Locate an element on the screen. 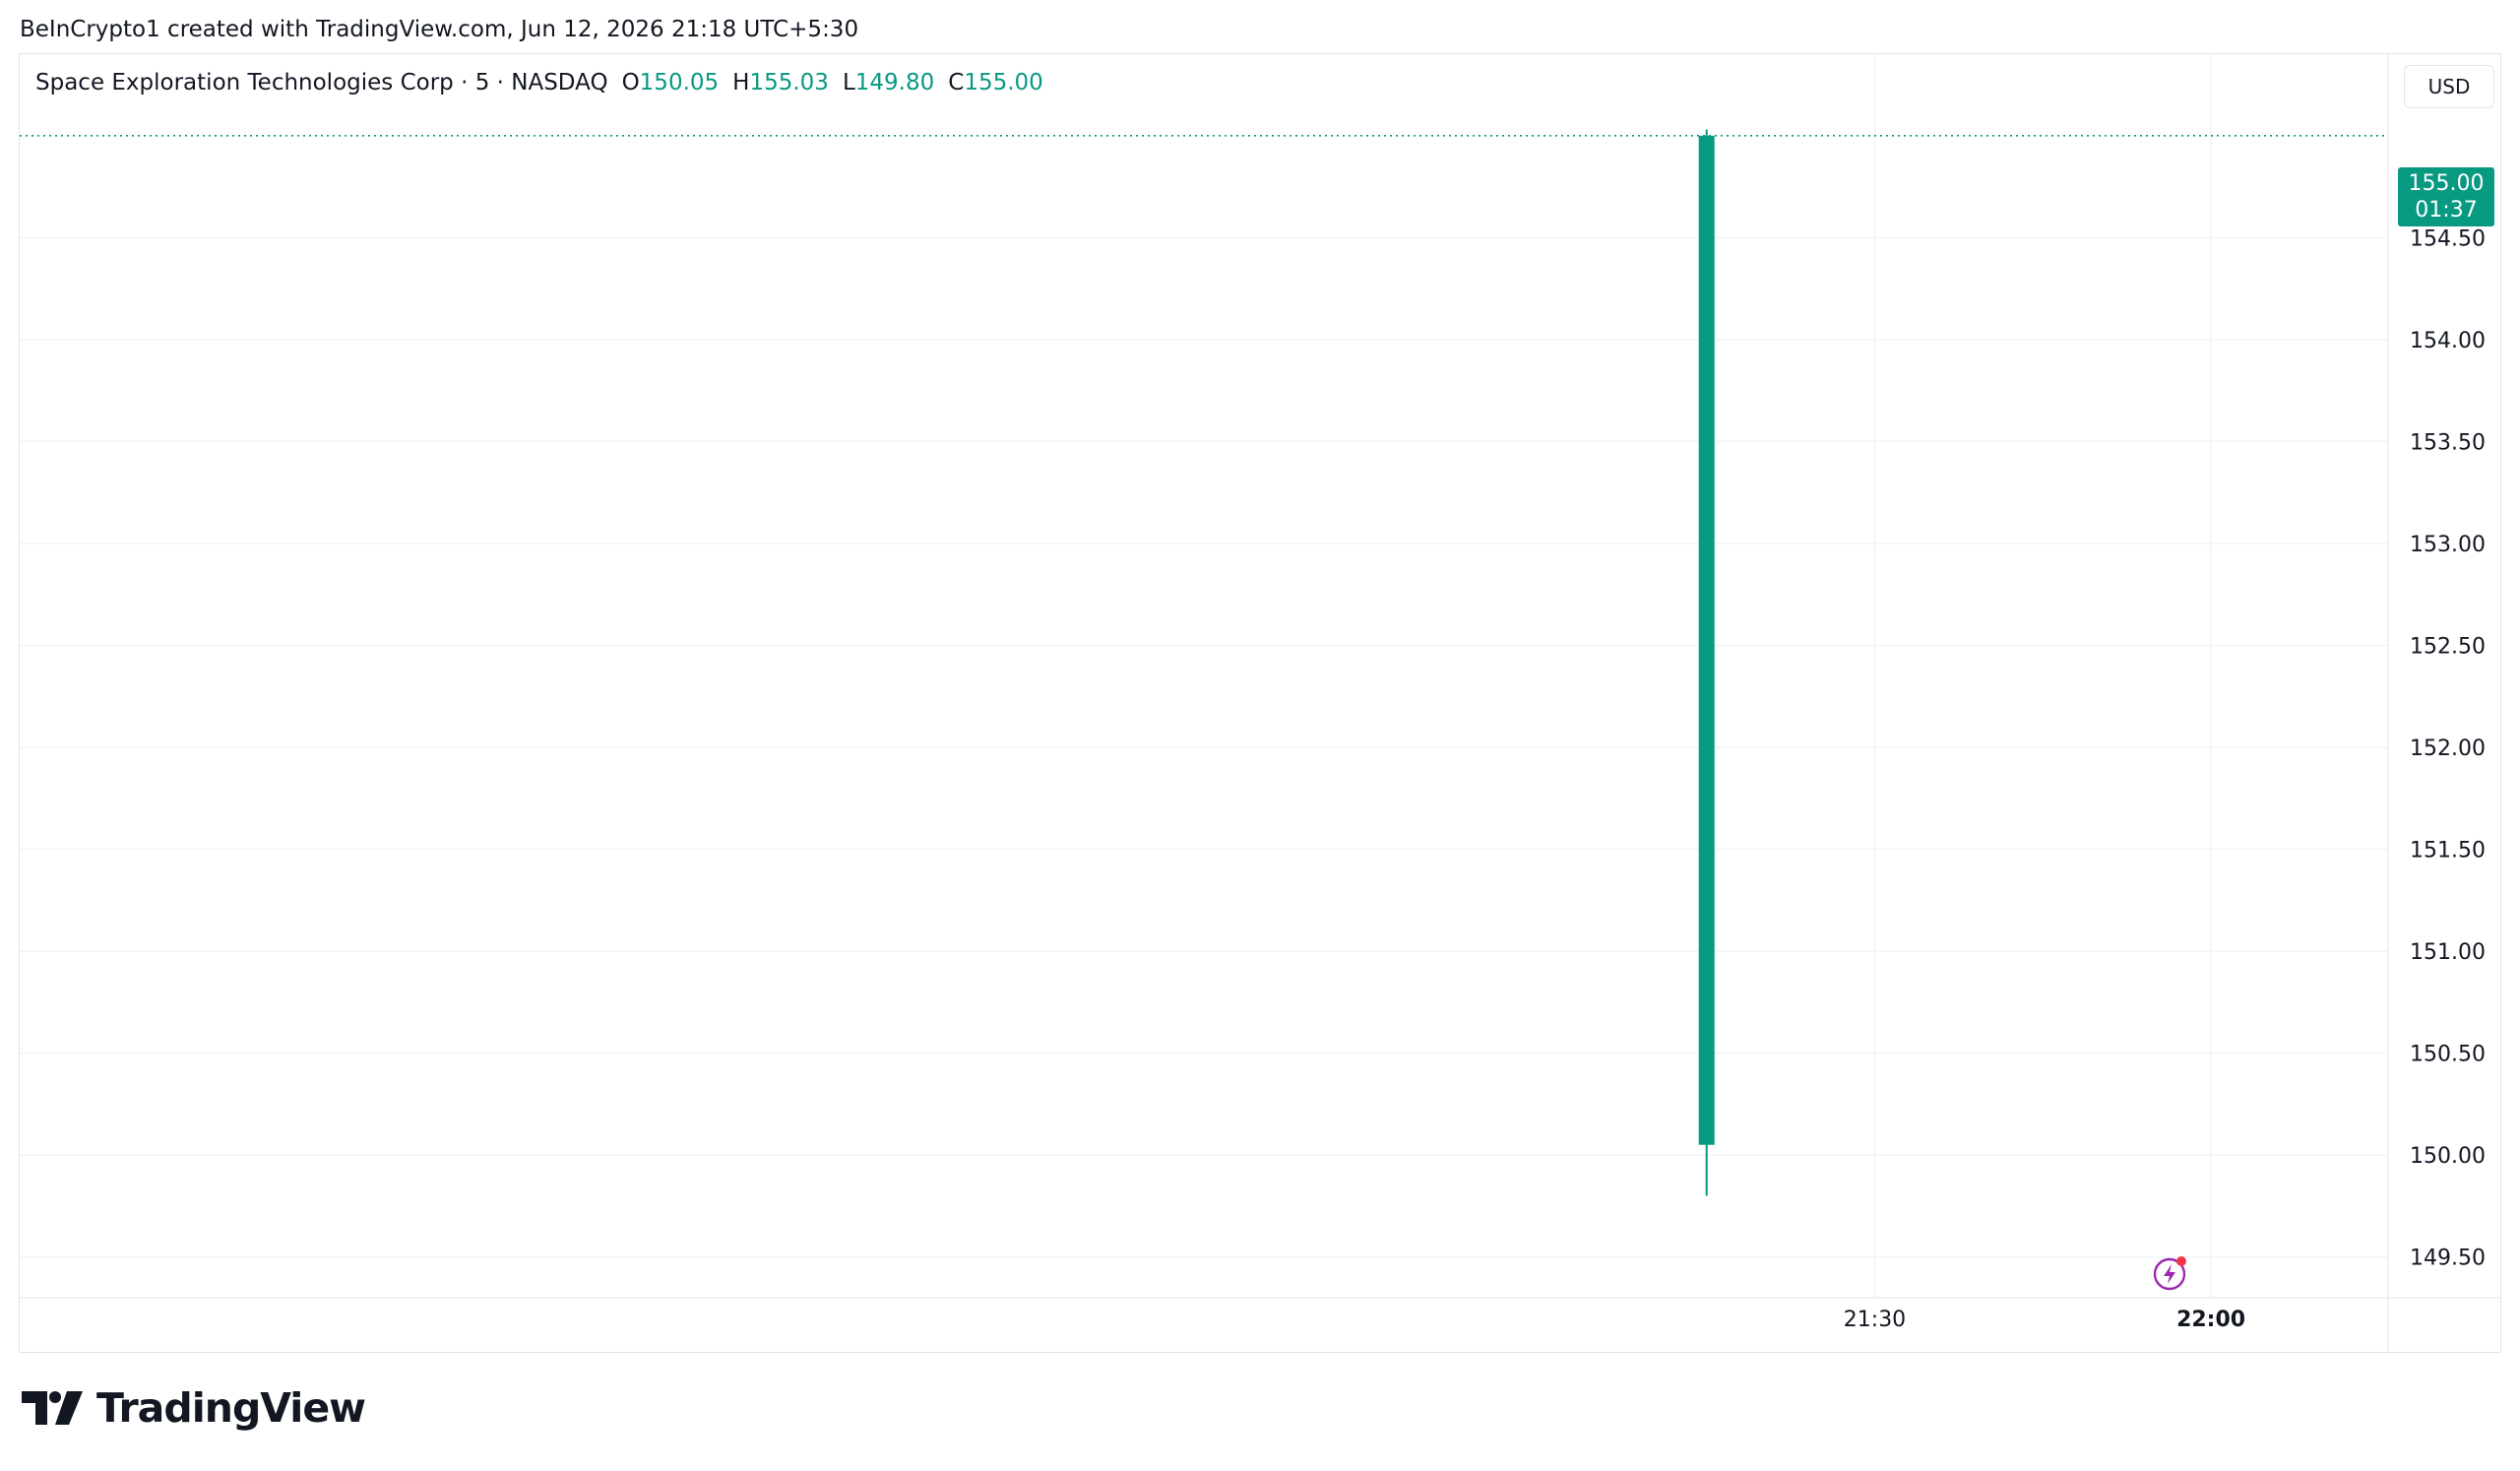 The width and height of the screenshot is (2520, 1471). low-value: 149.80 is located at coordinates (894, 83).